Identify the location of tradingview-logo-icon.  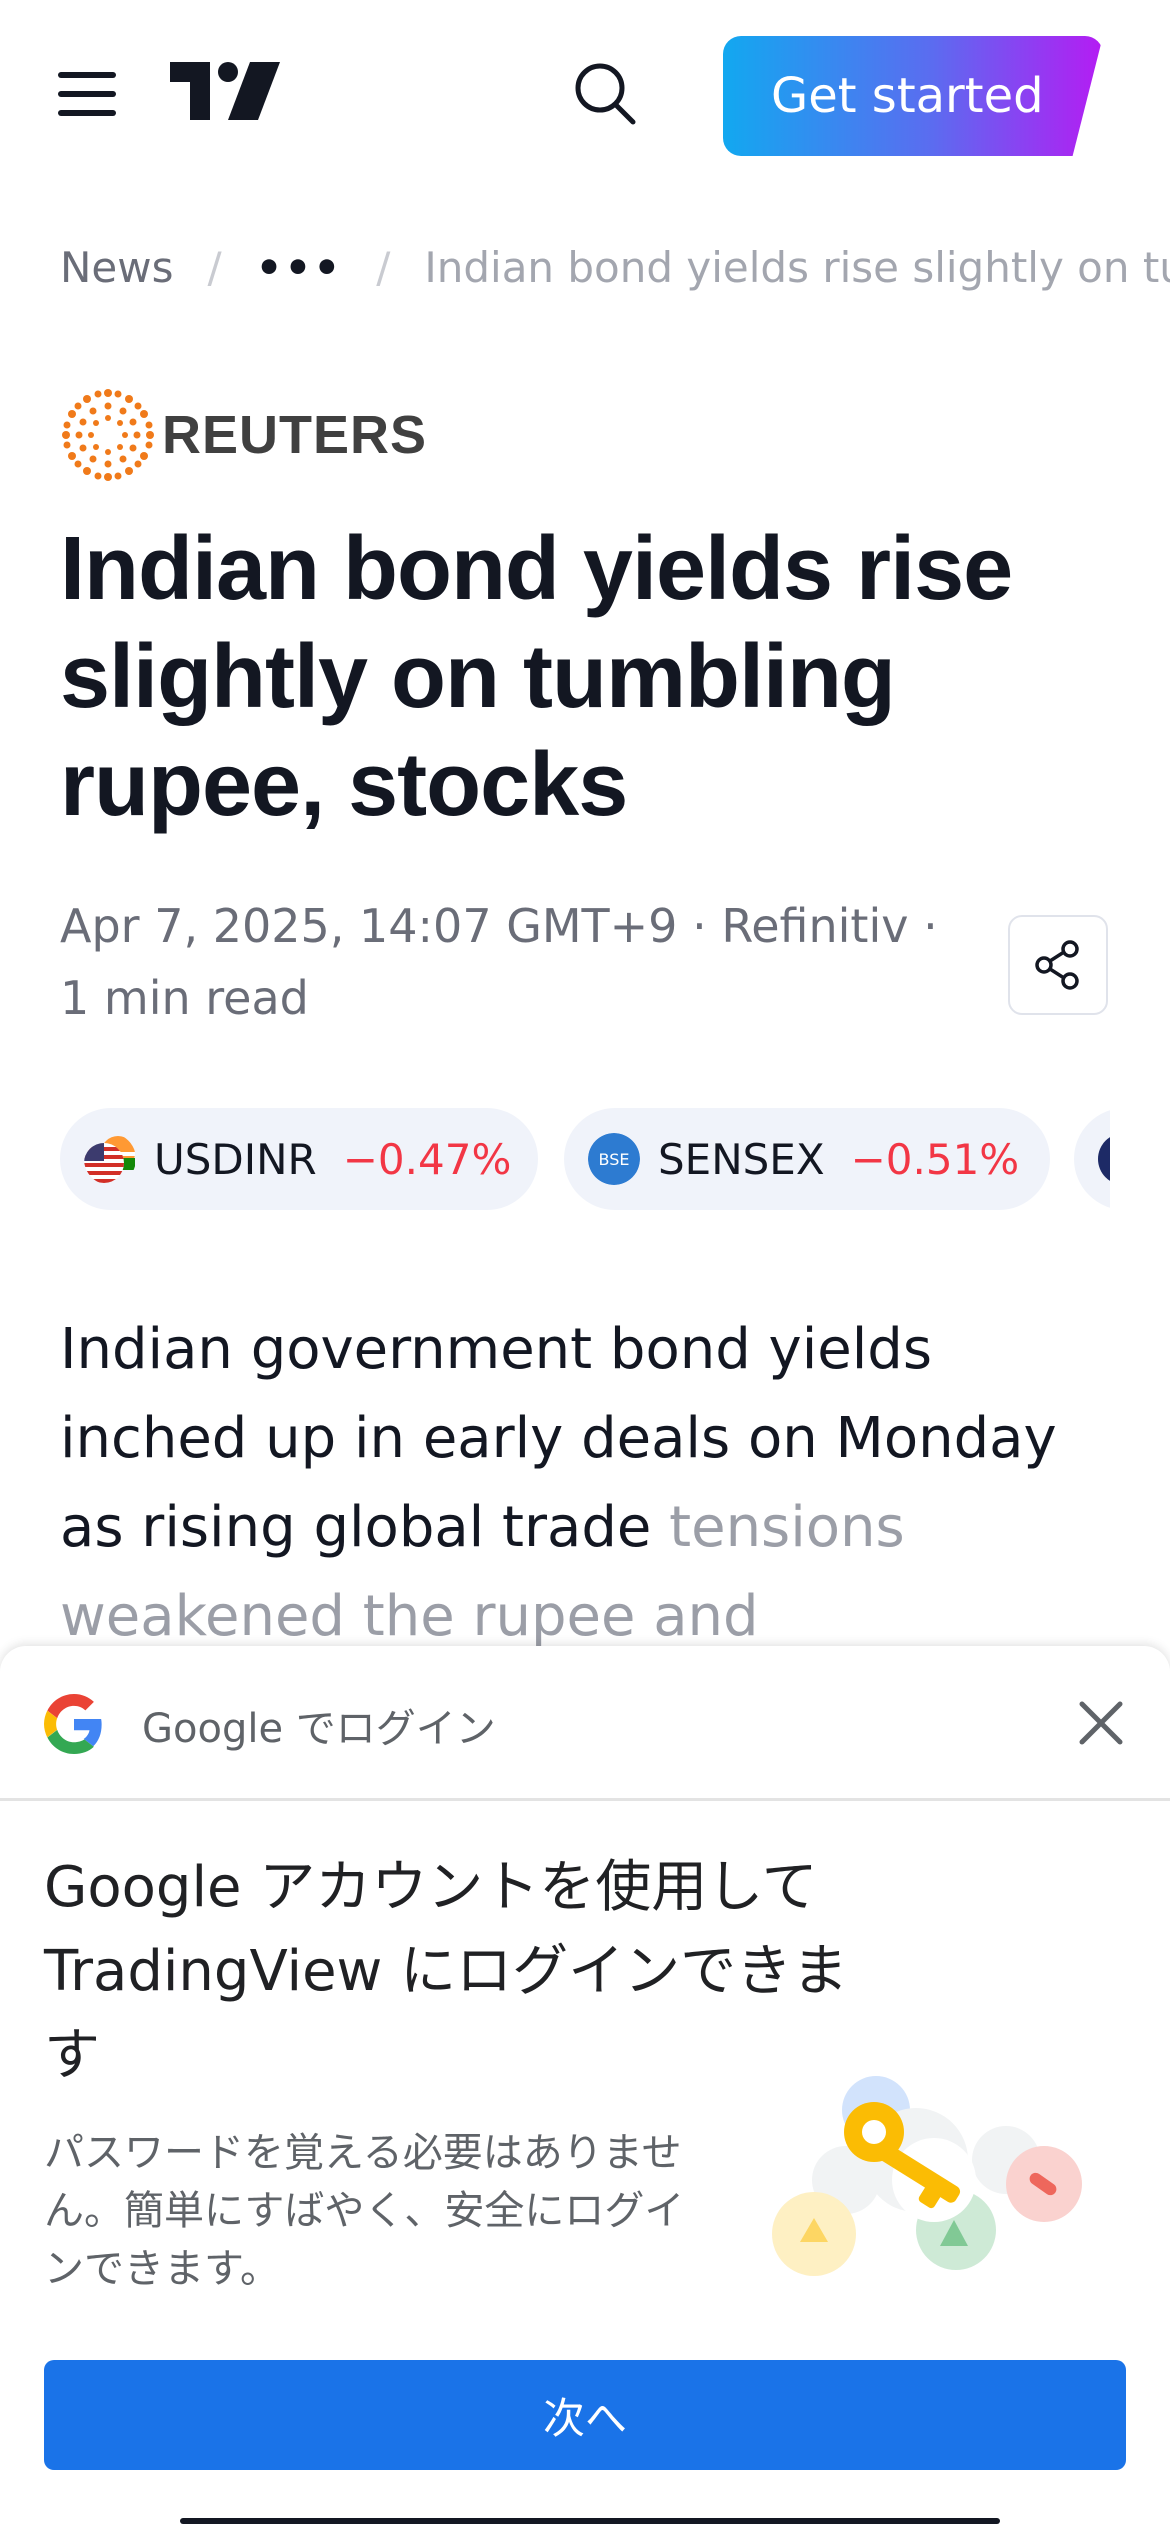
(225, 91).